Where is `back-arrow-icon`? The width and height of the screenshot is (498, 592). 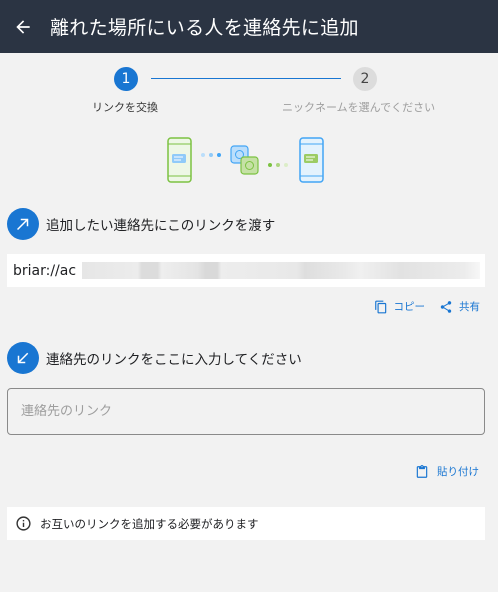
back-arrow-icon is located at coordinates (23, 26).